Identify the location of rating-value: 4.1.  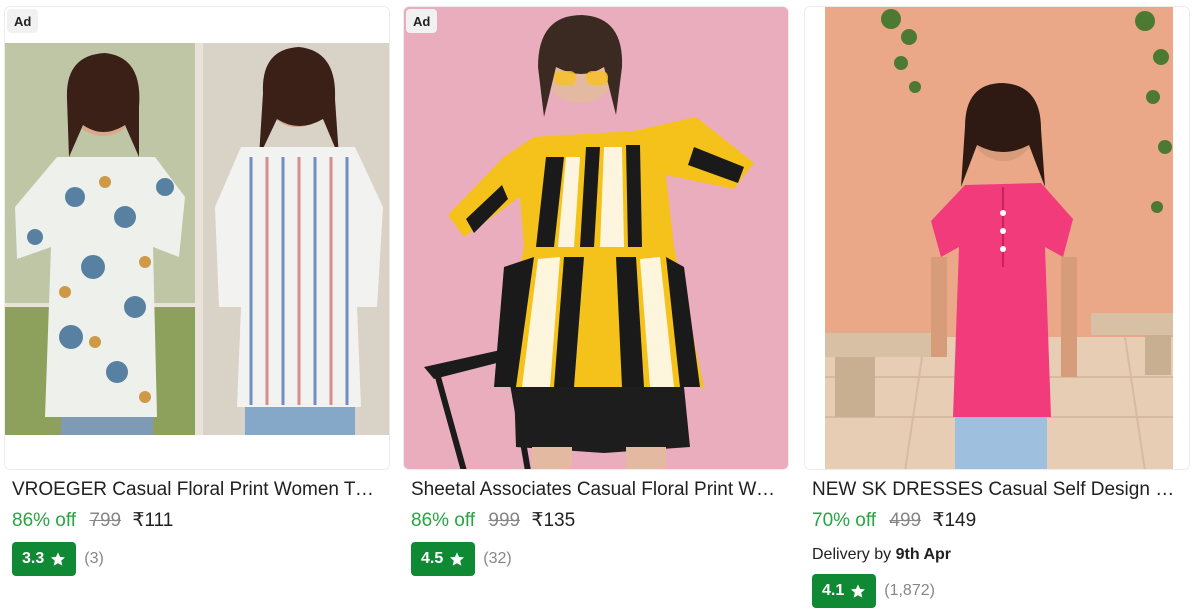
(833, 590).